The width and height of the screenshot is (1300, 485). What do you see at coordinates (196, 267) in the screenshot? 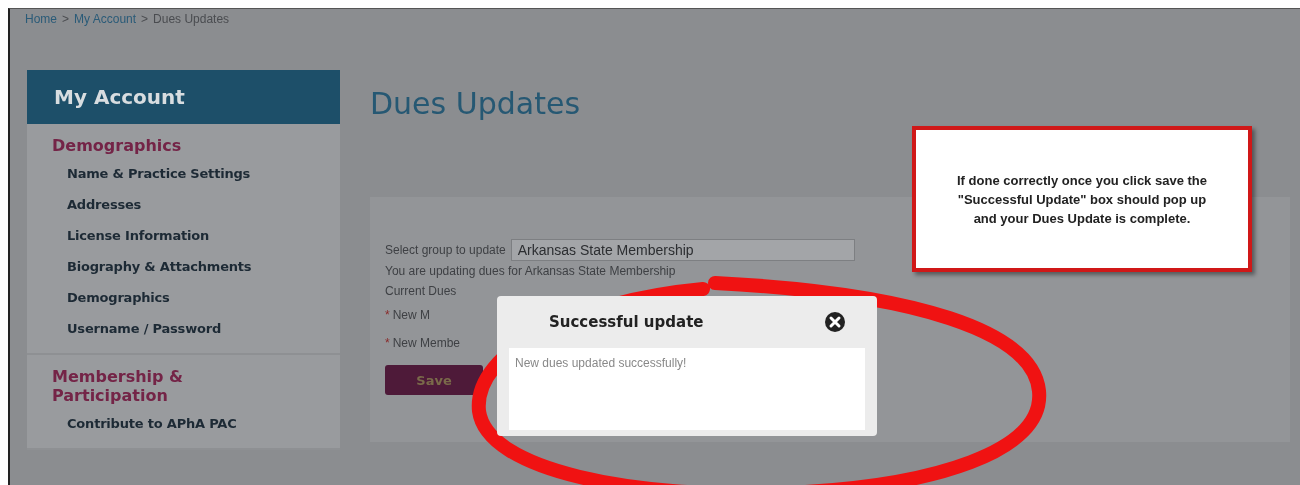
I see `sidebar-link: Biography & Attachments` at bounding box center [196, 267].